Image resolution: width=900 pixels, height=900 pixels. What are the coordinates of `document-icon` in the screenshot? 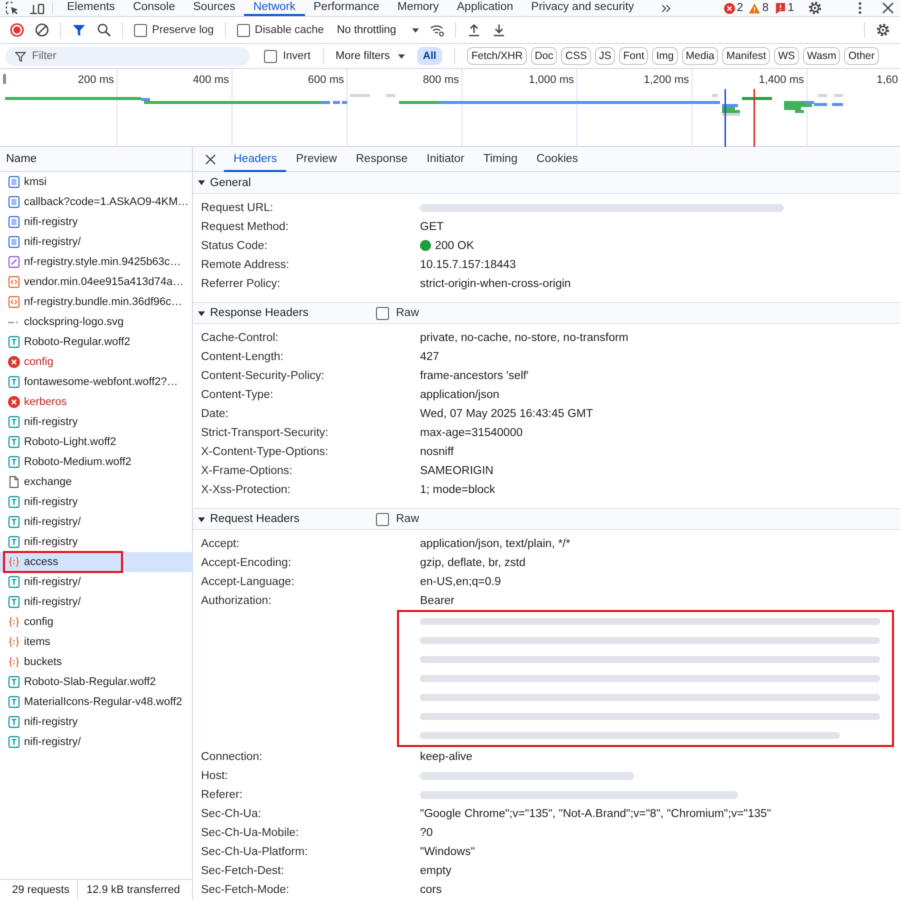 It's located at (14, 182).